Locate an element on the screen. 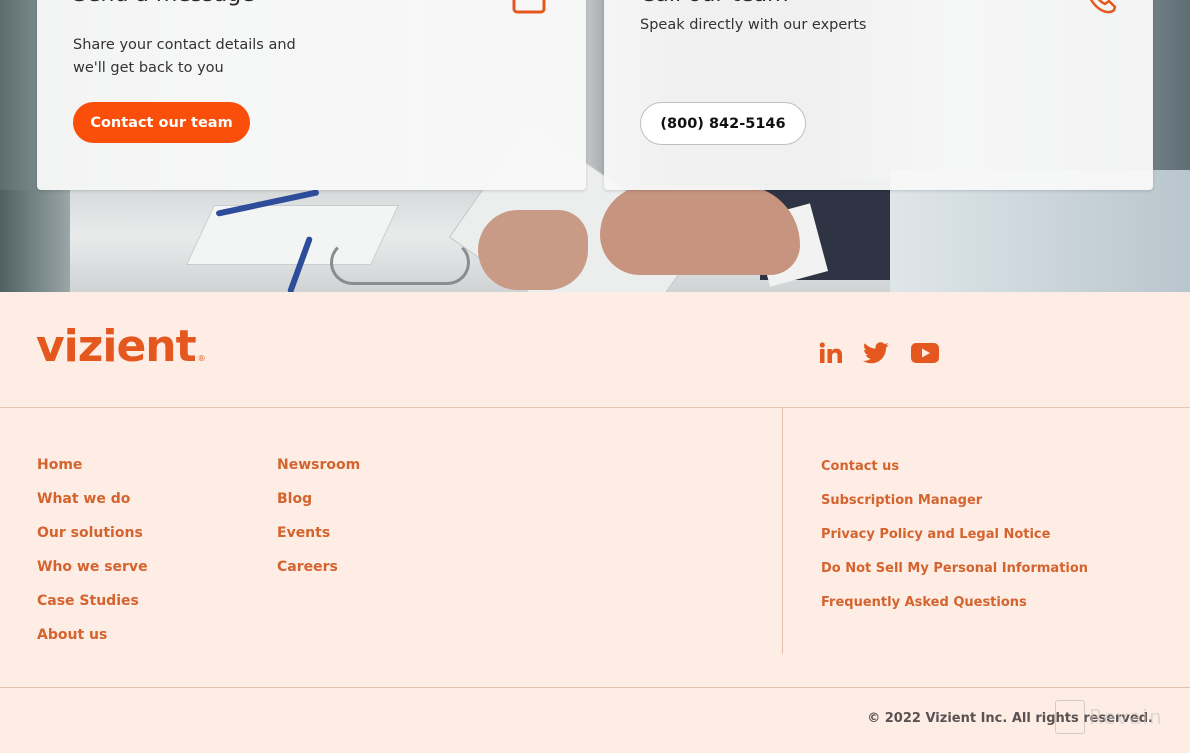  watermark: Revain is located at coordinates (1109, 717).